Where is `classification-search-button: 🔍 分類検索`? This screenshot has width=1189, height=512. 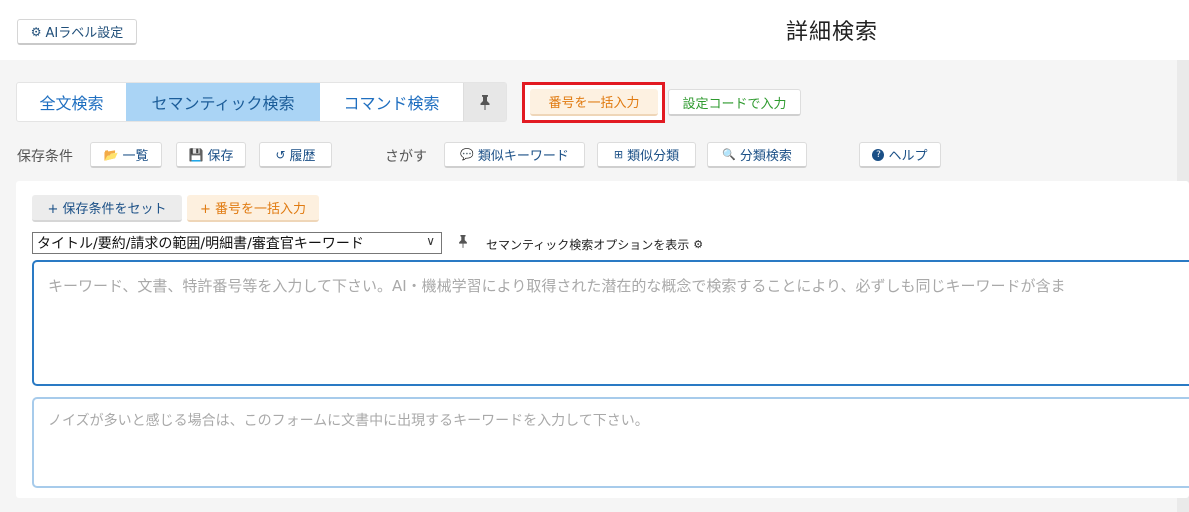
classification-search-button: 🔍 分類検索 is located at coordinates (757, 155).